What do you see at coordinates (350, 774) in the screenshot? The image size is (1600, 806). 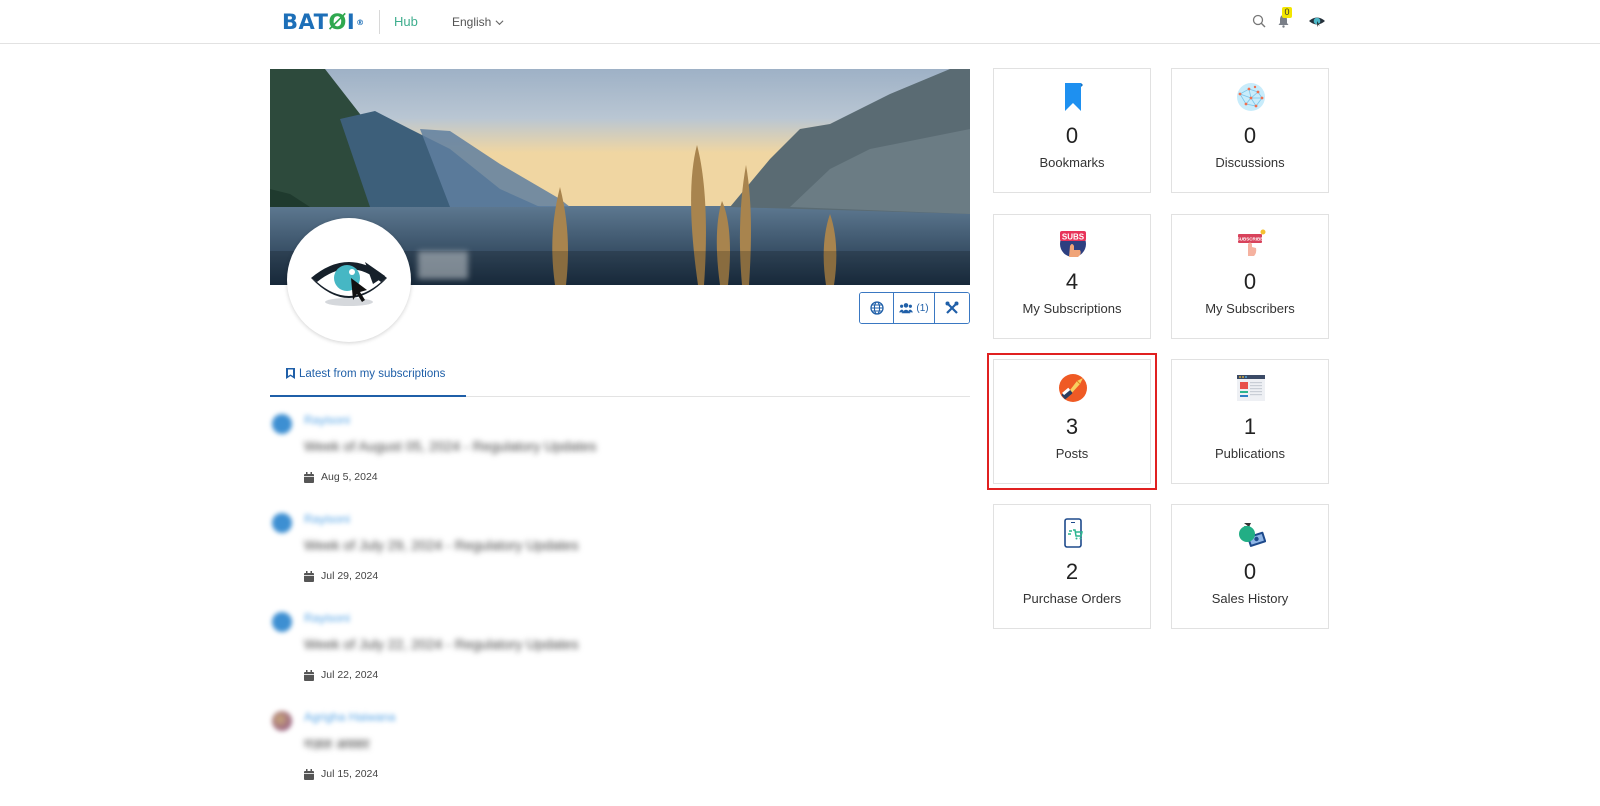 I see `post-date-text: Jul 15, 2024` at bounding box center [350, 774].